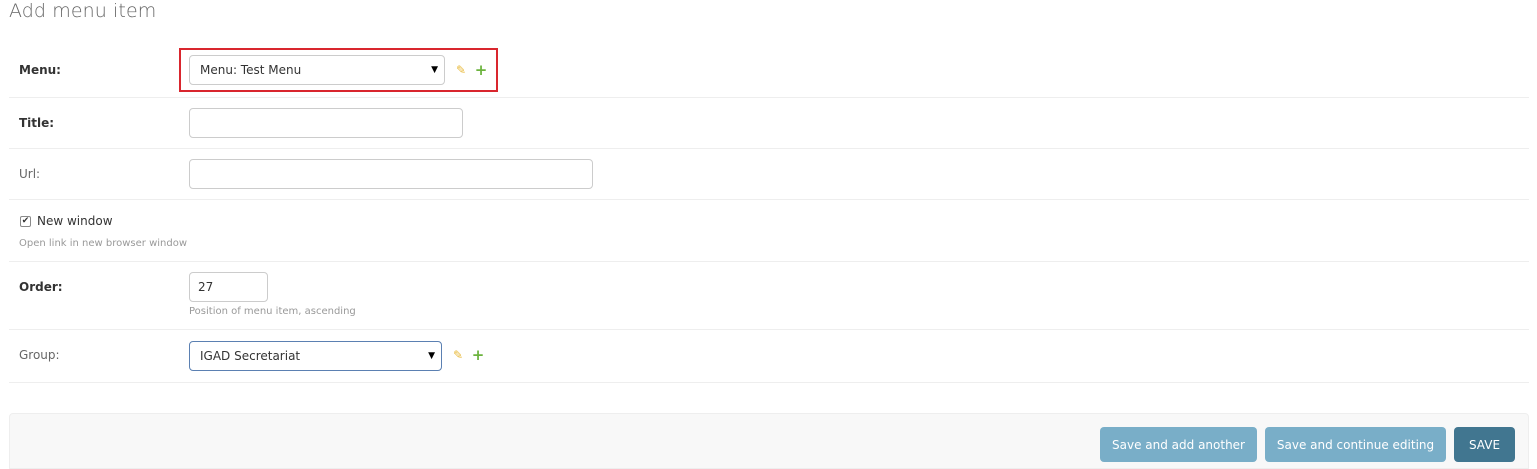 The image size is (1537, 469). What do you see at coordinates (326, 123) in the screenshot?
I see `title-input` at bounding box center [326, 123].